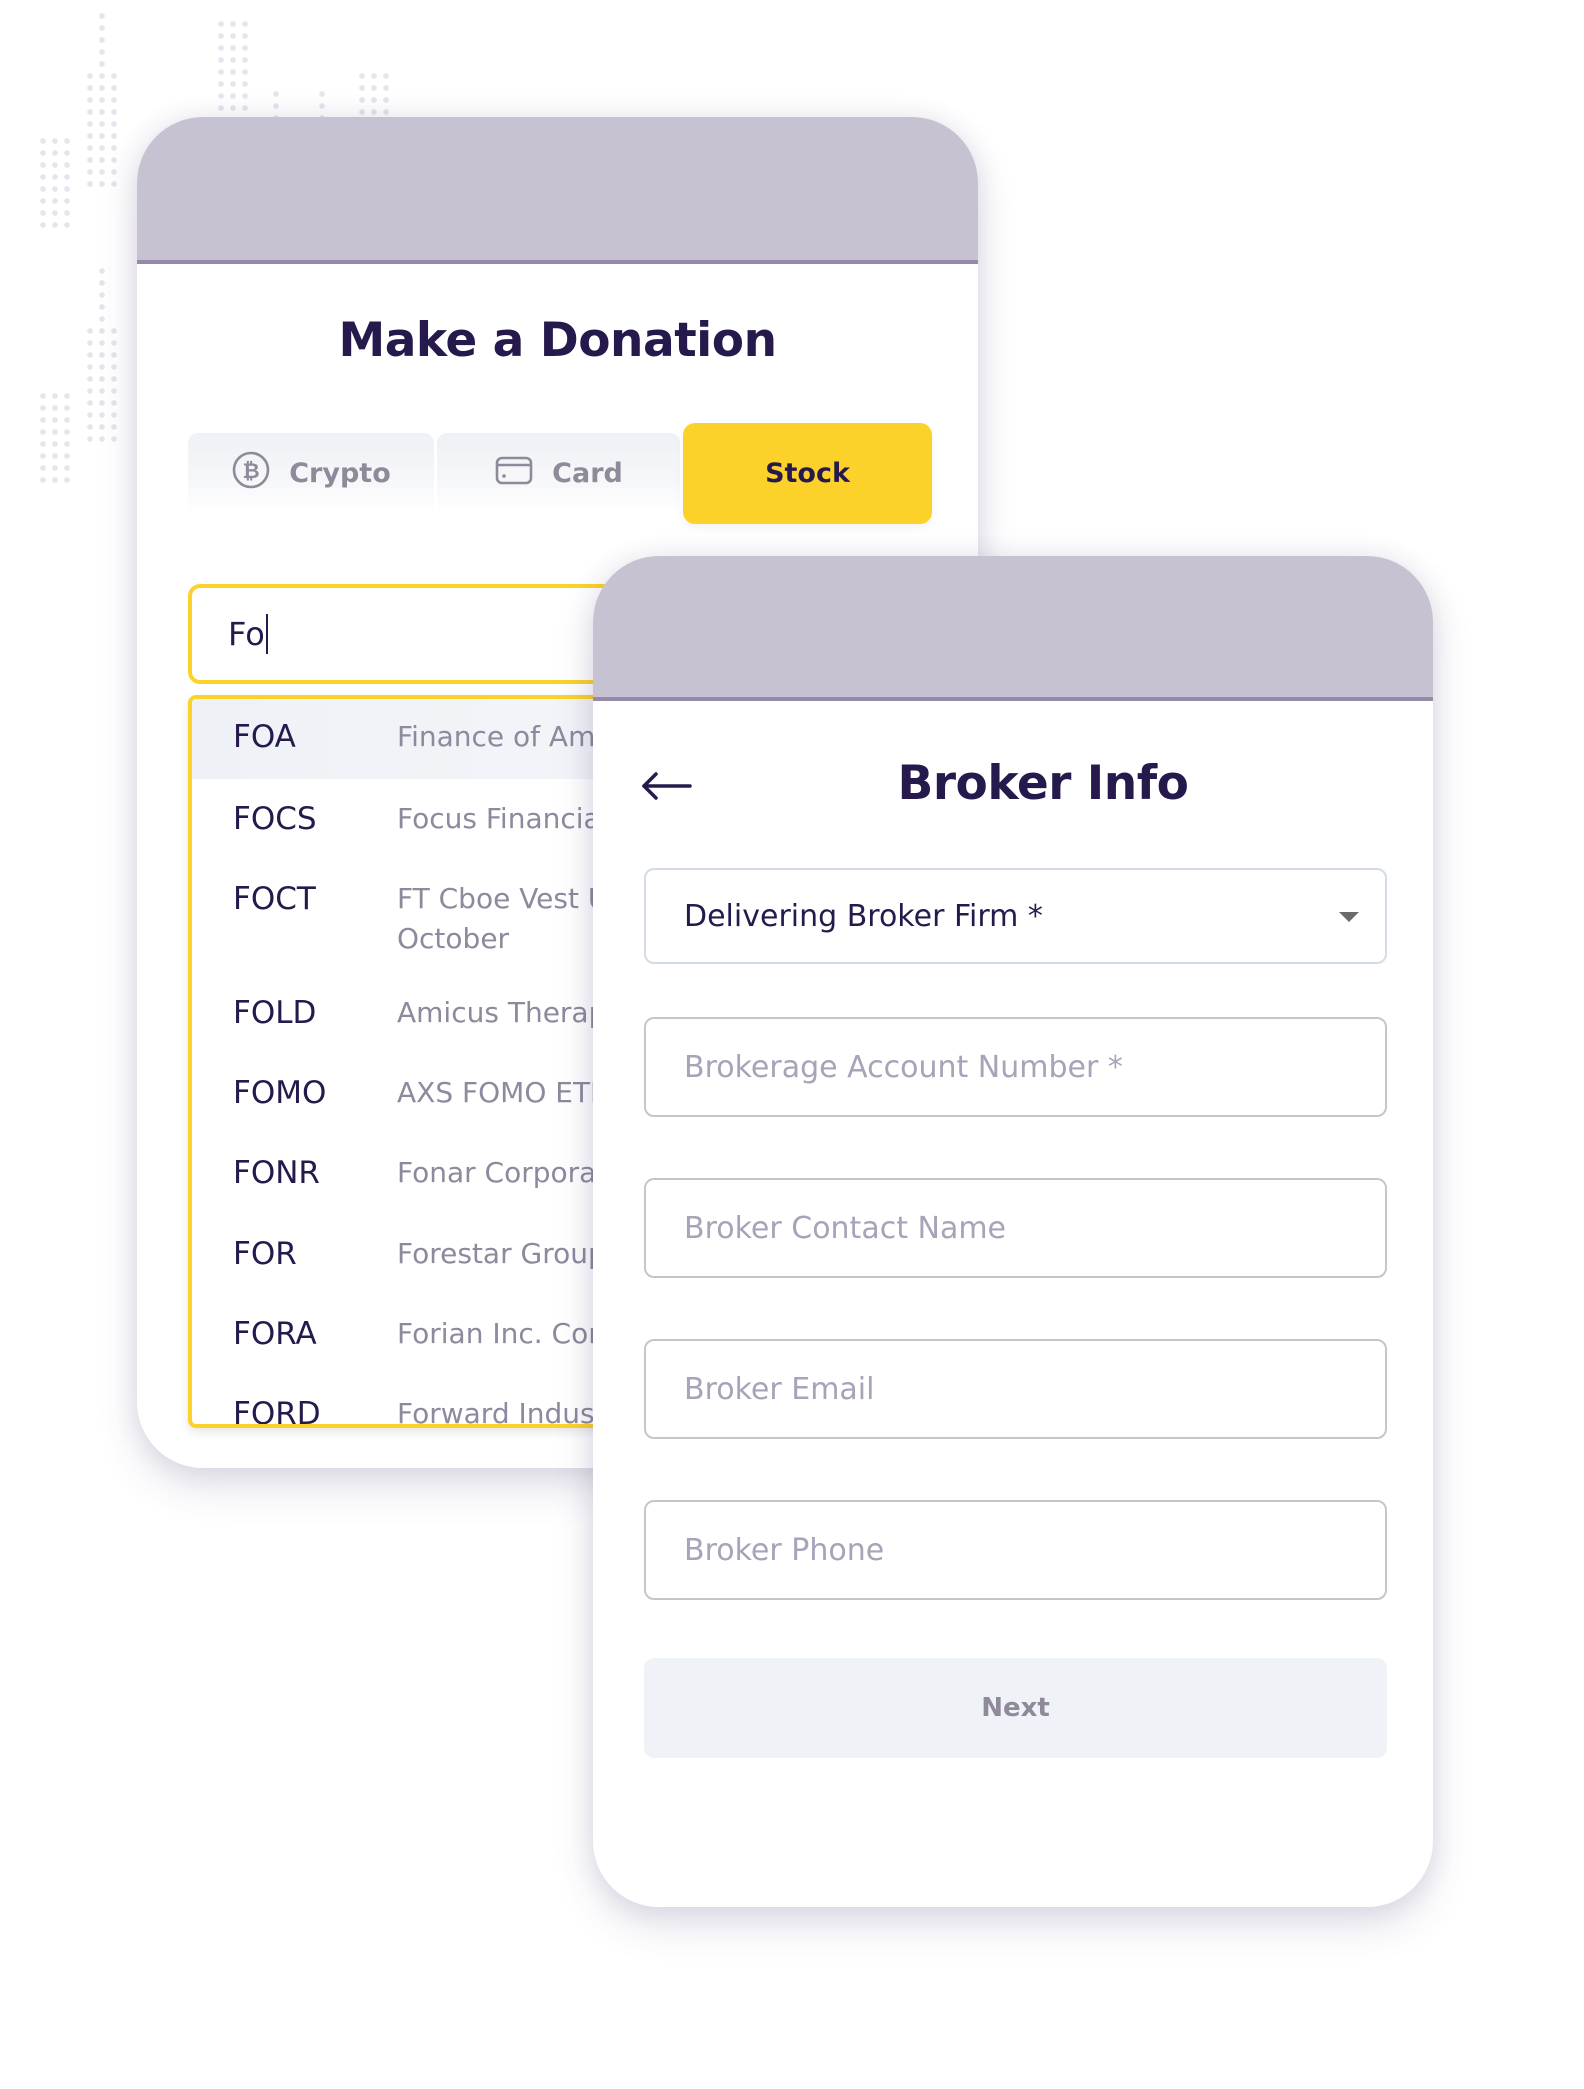 The image size is (1584, 2089). I want to click on ticker-symbol: FOA, so click(264, 737).